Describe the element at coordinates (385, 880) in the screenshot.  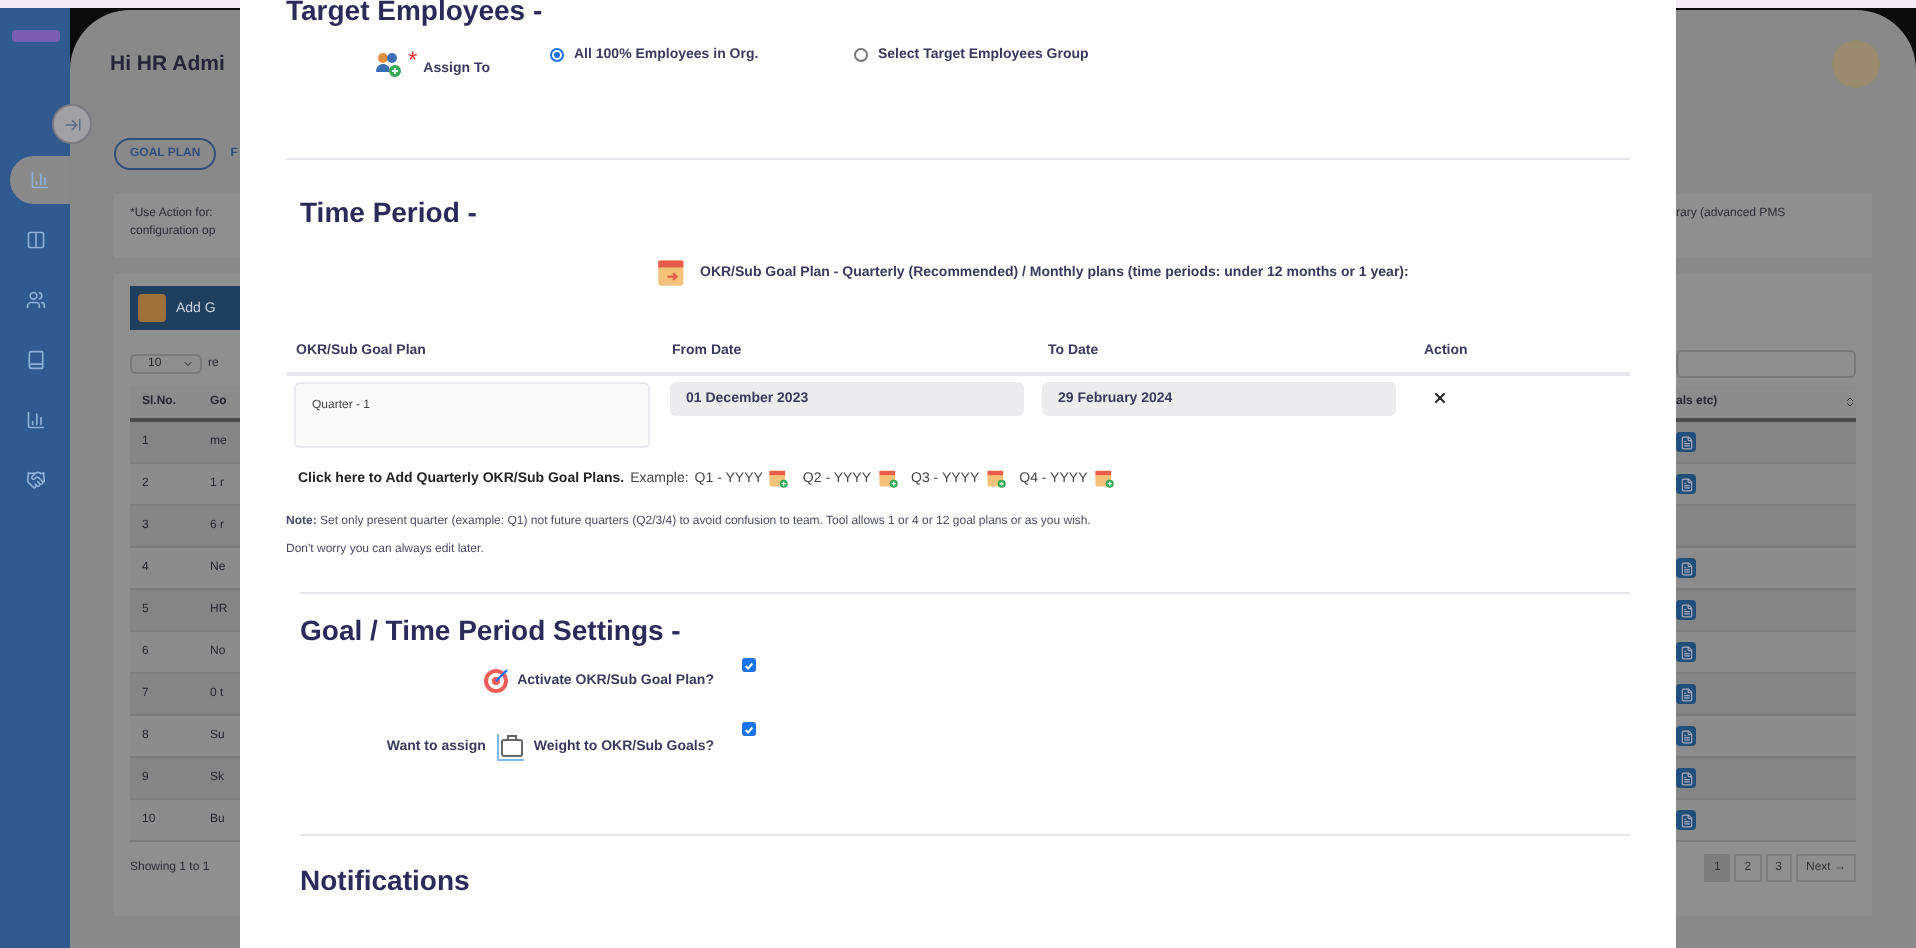
I see `section-title: Notifications` at that location.